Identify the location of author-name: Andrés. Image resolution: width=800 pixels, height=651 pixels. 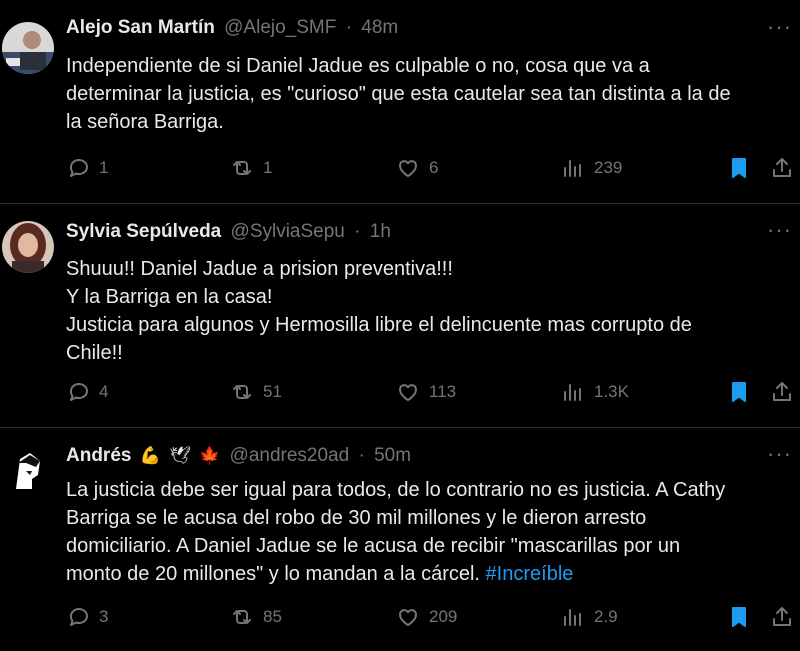
(98, 455).